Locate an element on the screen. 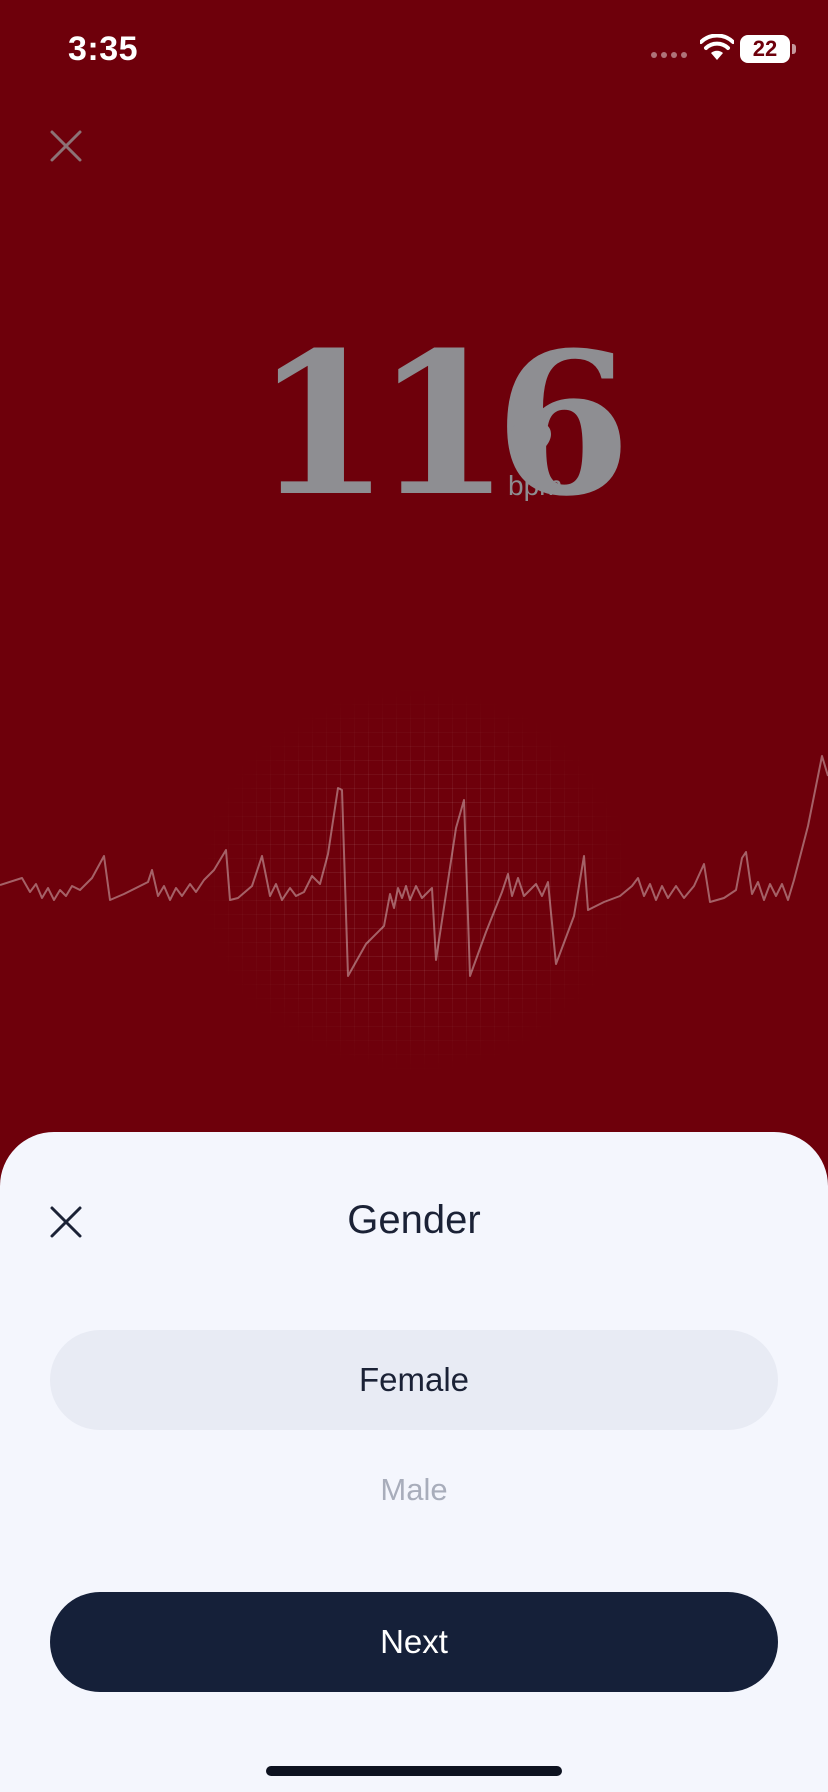  battery-level: 22 is located at coordinates (765, 48).